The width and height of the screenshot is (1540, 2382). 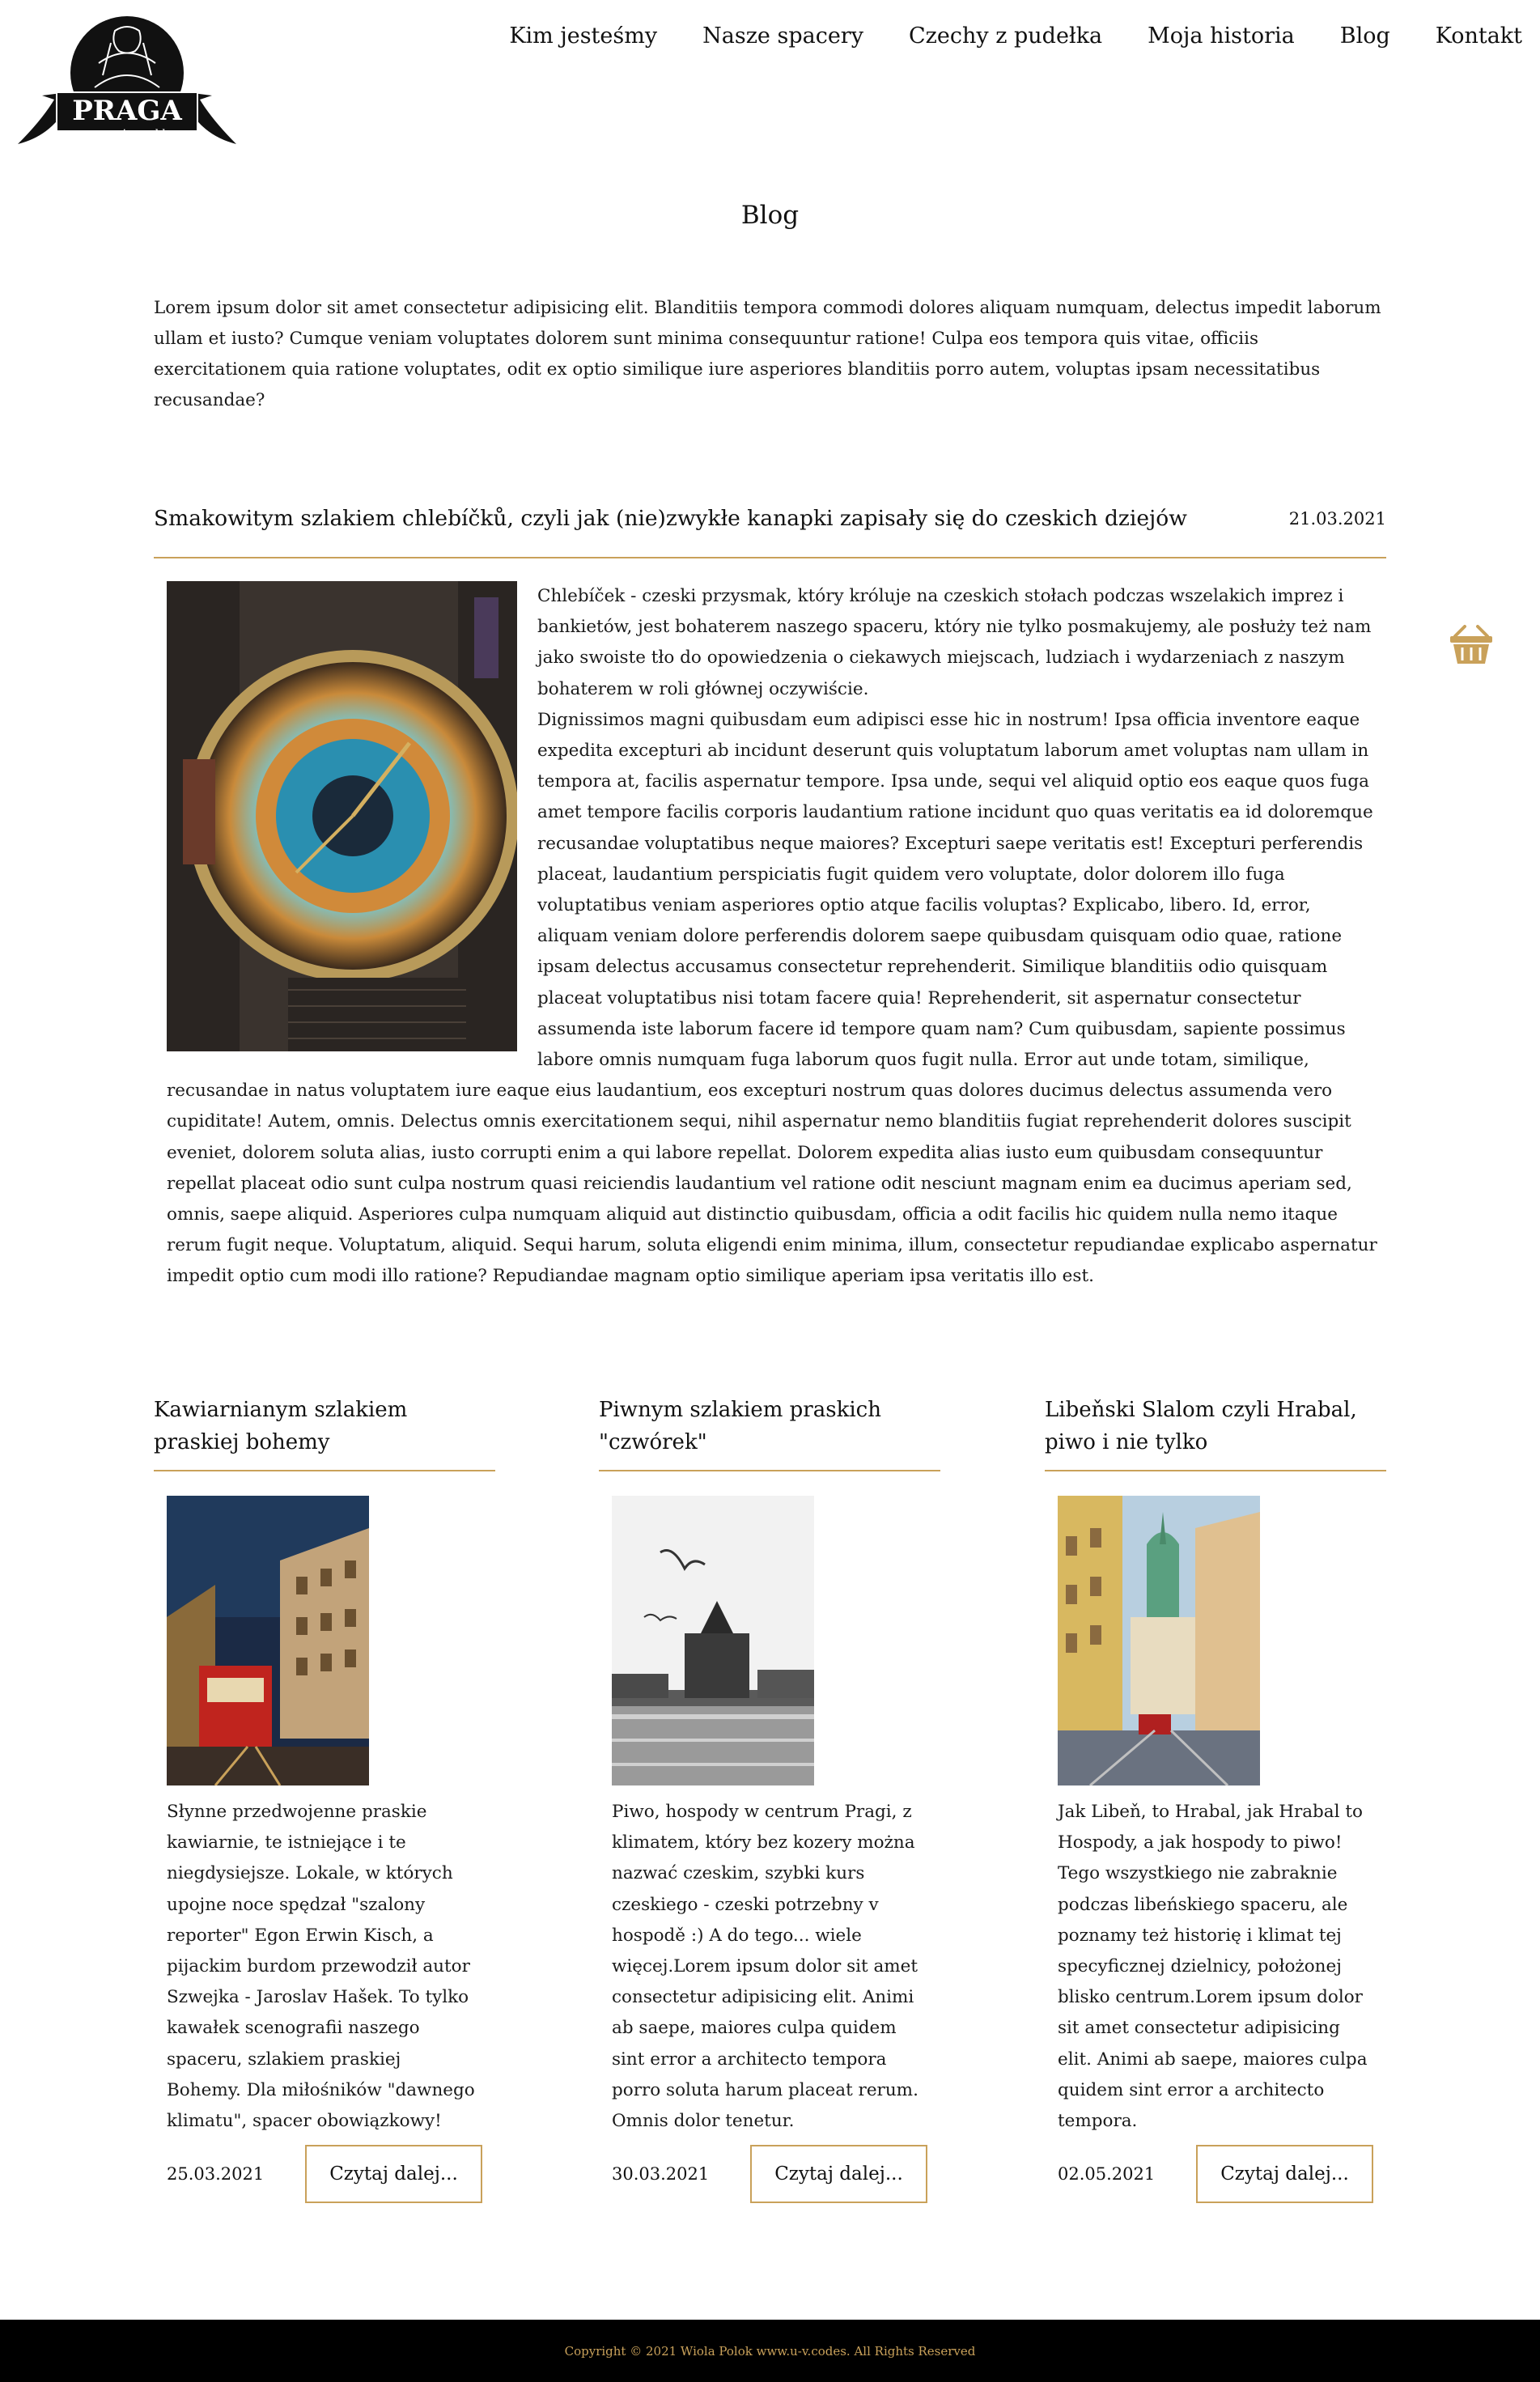 What do you see at coordinates (1159, 1640) in the screenshot?
I see `church-street-image` at bounding box center [1159, 1640].